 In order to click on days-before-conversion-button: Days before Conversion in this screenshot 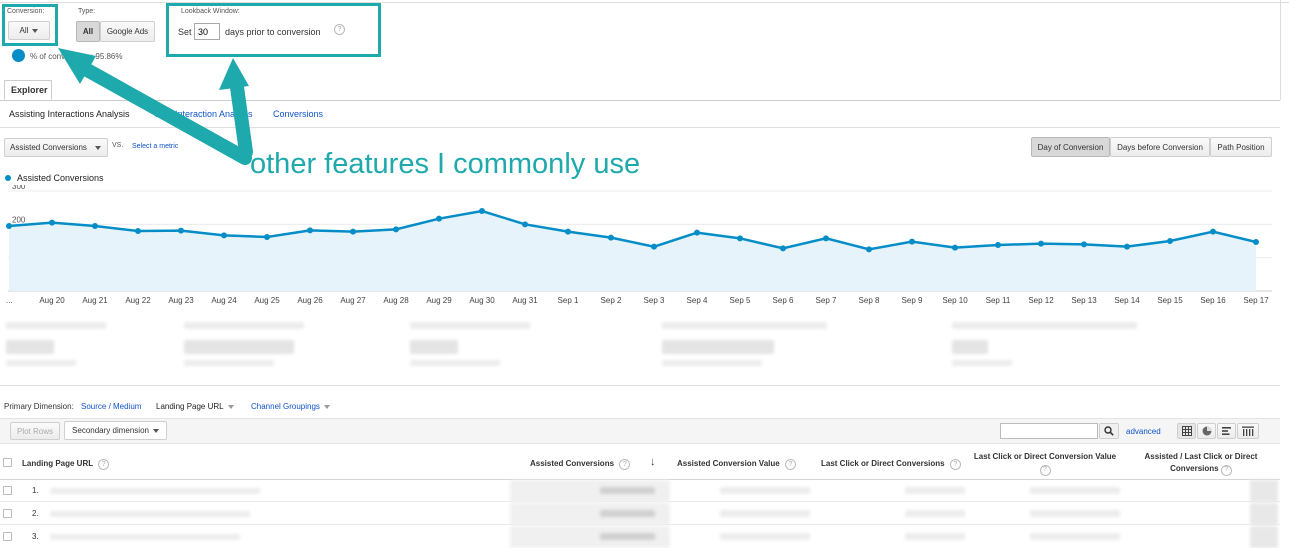, I will do `click(1160, 147)`.